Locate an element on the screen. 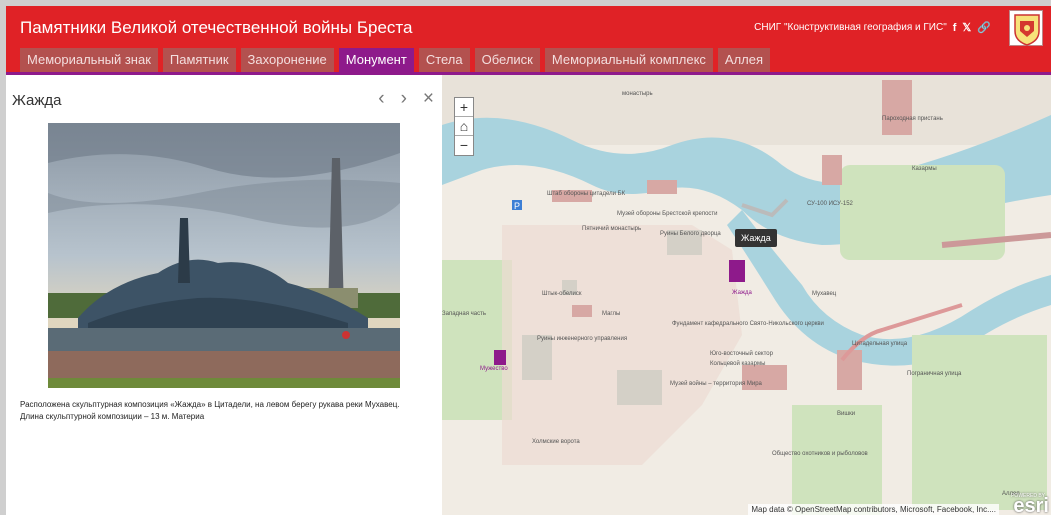  facebook-icon: f is located at coordinates (955, 28).